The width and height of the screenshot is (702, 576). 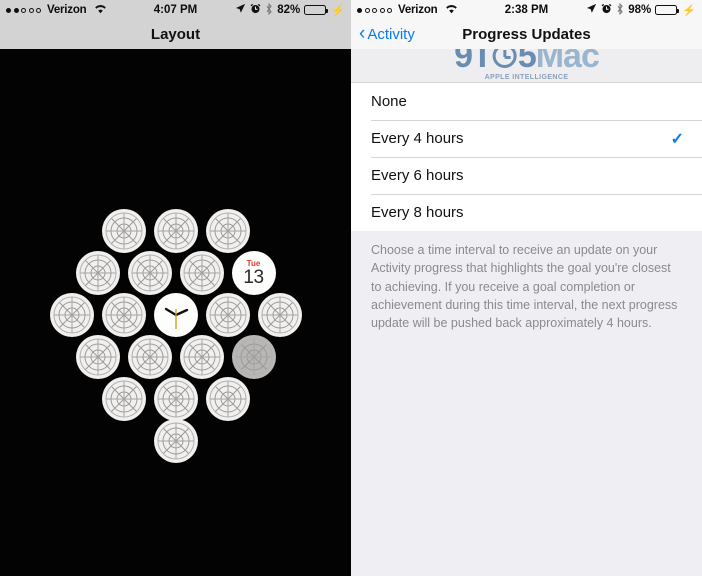 I want to click on calendar-app-icon: Tue 13, so click(x=253, y=273).